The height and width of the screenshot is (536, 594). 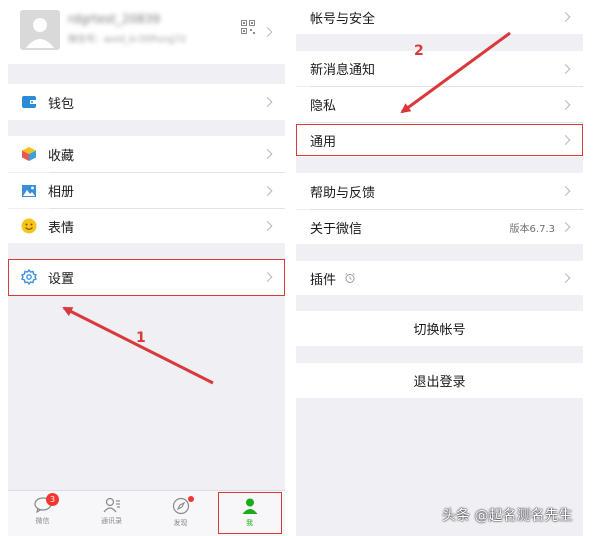 I want to click on menu-item-account-security: 帐号与安全, so click(x=439, y=17).